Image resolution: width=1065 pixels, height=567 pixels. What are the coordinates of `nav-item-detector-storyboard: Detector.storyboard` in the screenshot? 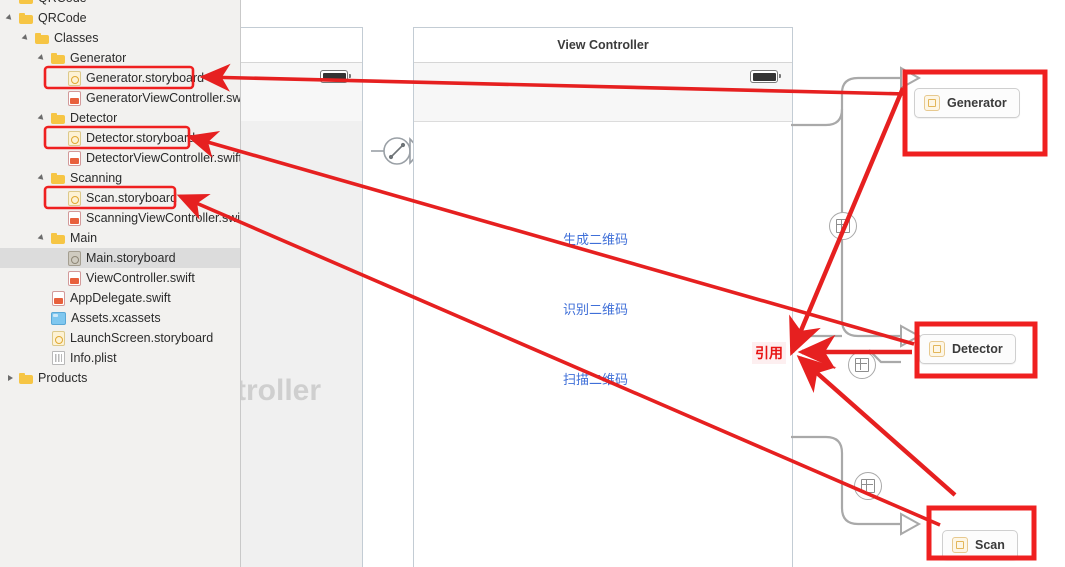 It's located at (120, 138).